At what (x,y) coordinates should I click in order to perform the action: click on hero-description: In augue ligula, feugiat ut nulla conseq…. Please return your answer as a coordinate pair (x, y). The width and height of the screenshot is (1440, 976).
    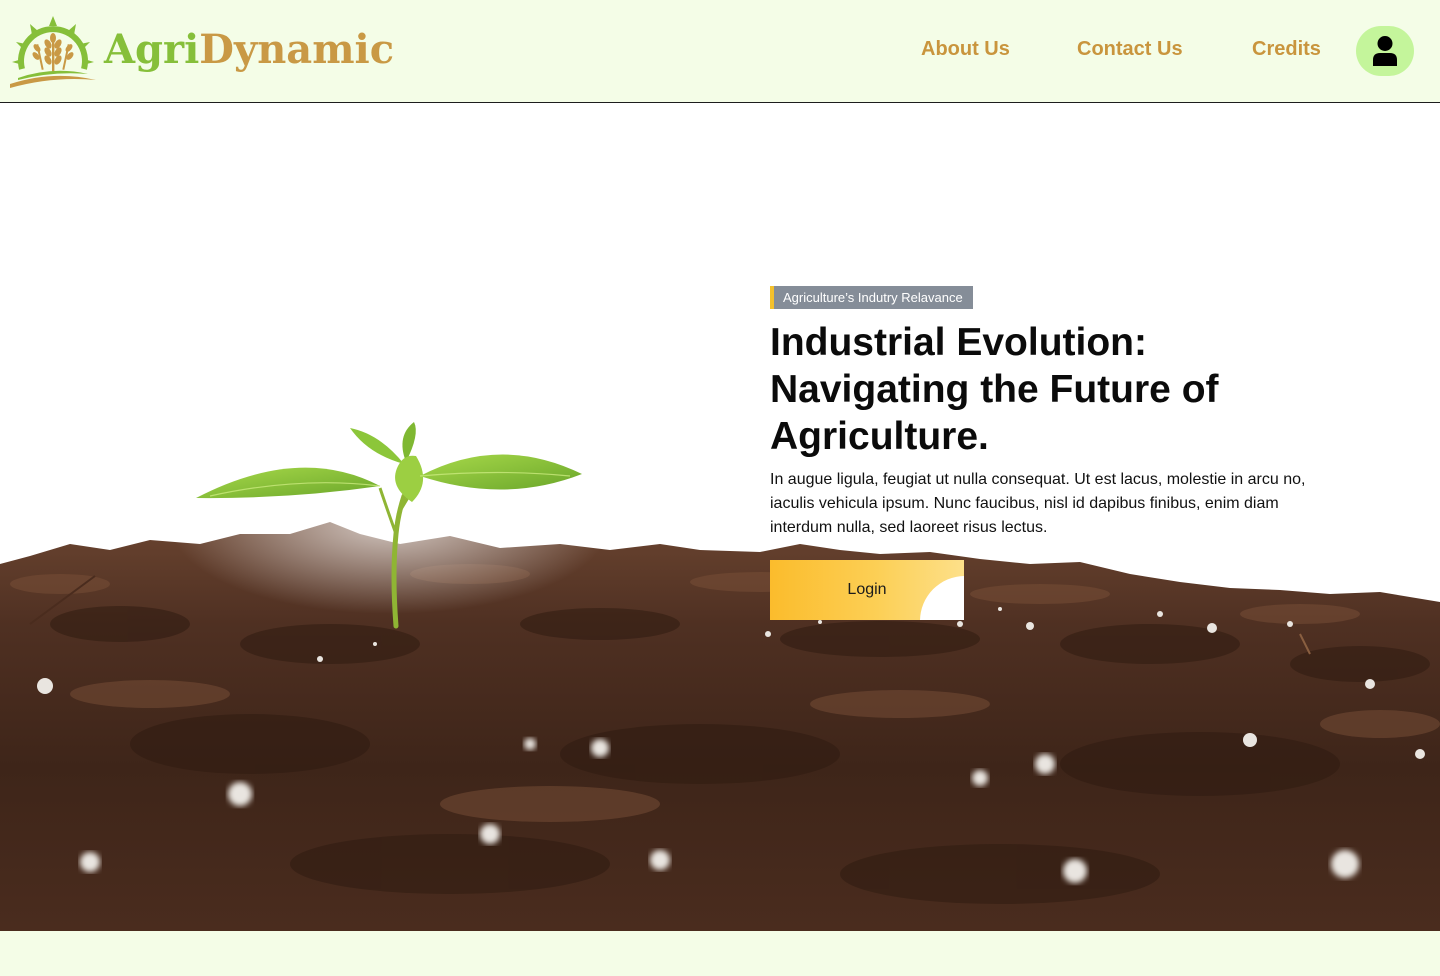
    Looking at the image, I should click on (1038, 503).